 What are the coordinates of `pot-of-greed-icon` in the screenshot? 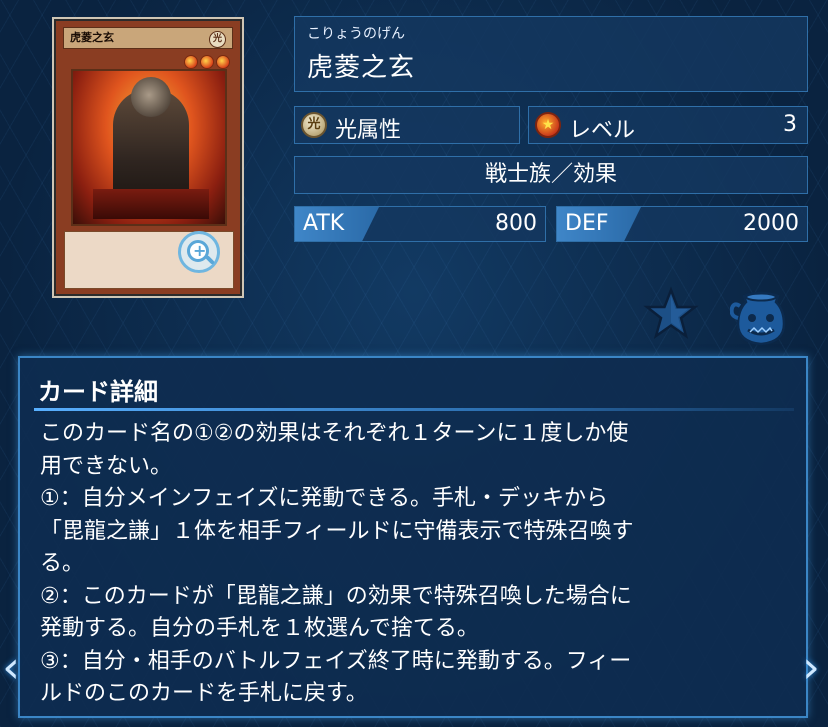 It's located at (761, 318).